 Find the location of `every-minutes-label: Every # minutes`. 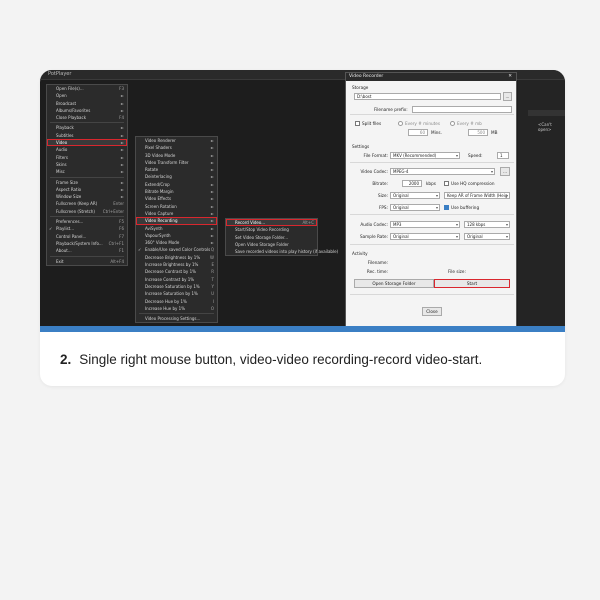

every-minutes-label: Every # minutes is located at coordinates (423, 123).